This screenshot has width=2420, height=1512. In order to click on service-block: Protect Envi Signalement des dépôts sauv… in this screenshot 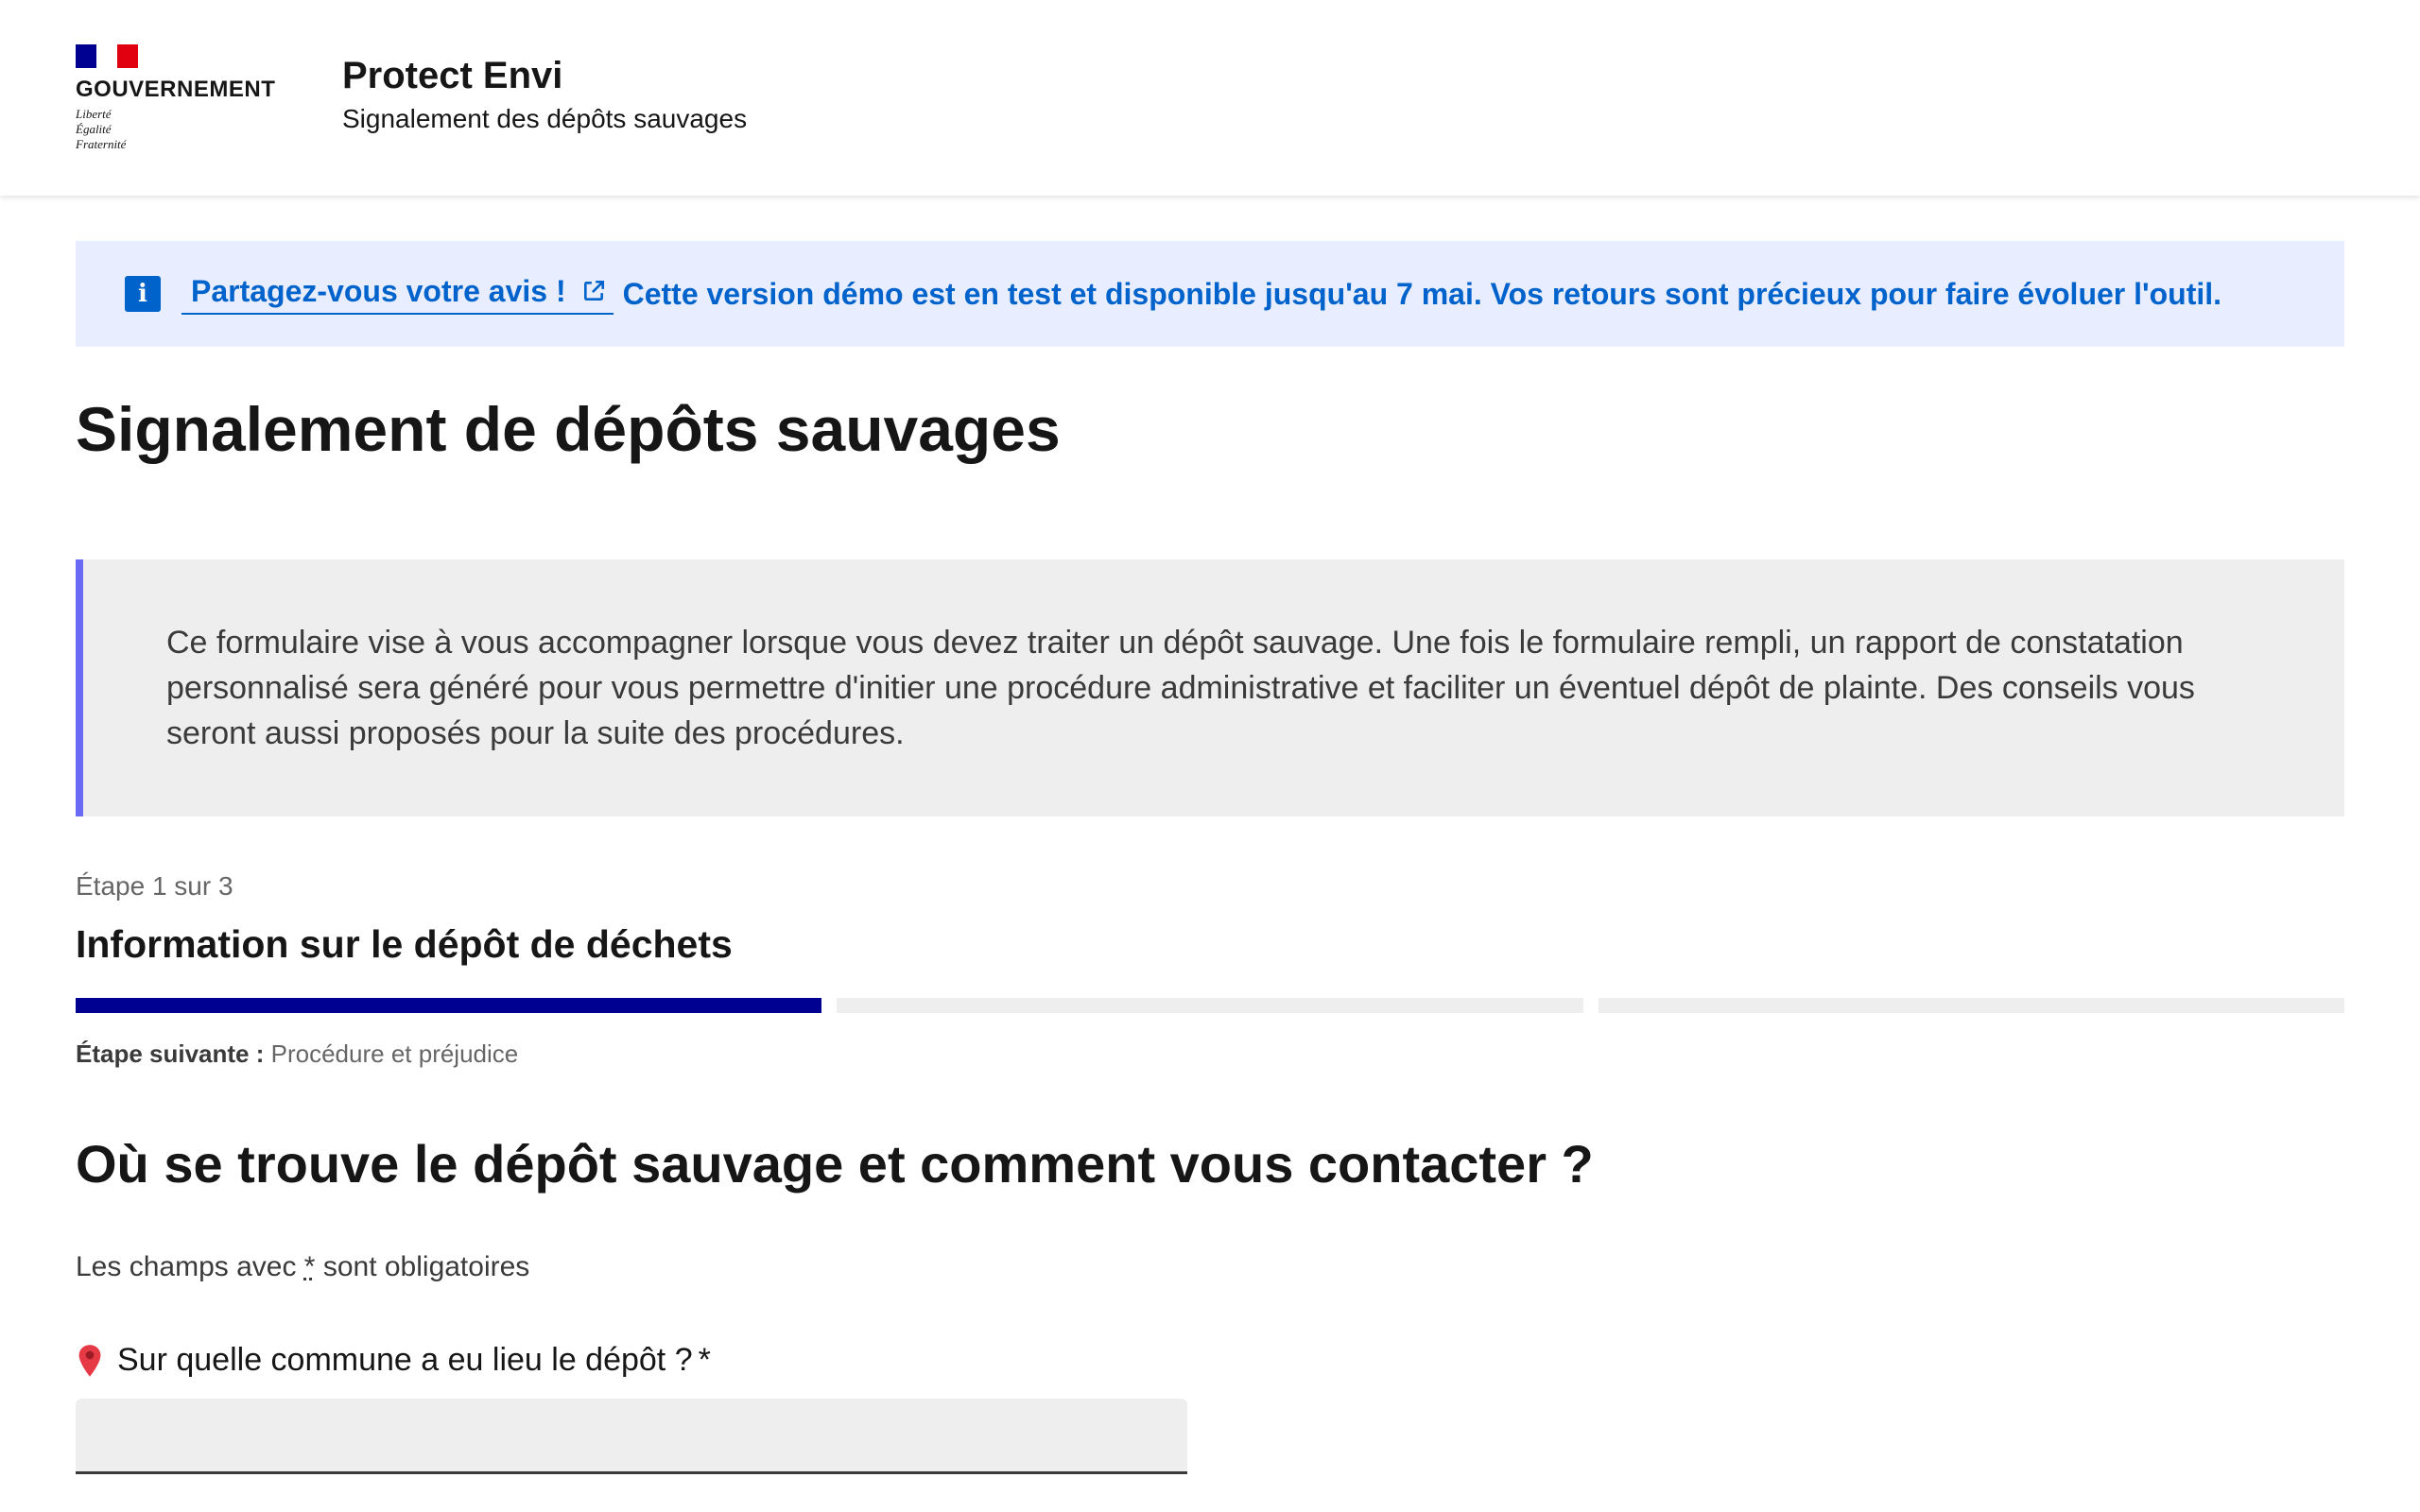, I will do `click(544, 93)`.